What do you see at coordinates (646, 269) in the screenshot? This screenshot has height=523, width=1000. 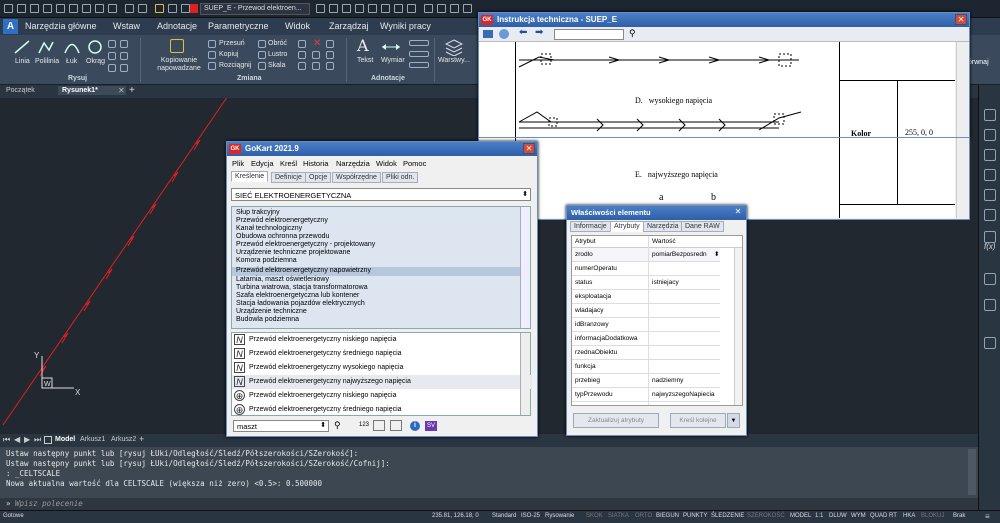 I see `table-row: numerOperatu` at bounding box center [646, 269].